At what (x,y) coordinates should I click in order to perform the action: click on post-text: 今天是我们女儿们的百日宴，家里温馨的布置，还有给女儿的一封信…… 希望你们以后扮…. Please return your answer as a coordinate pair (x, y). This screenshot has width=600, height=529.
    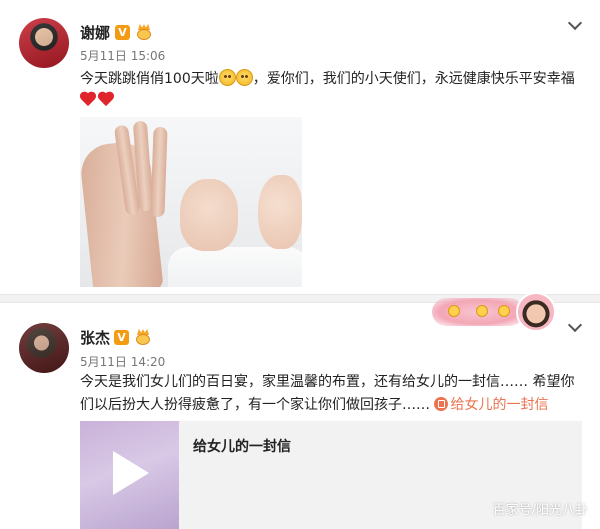
    Looking at the image, I should click on (332, 394).